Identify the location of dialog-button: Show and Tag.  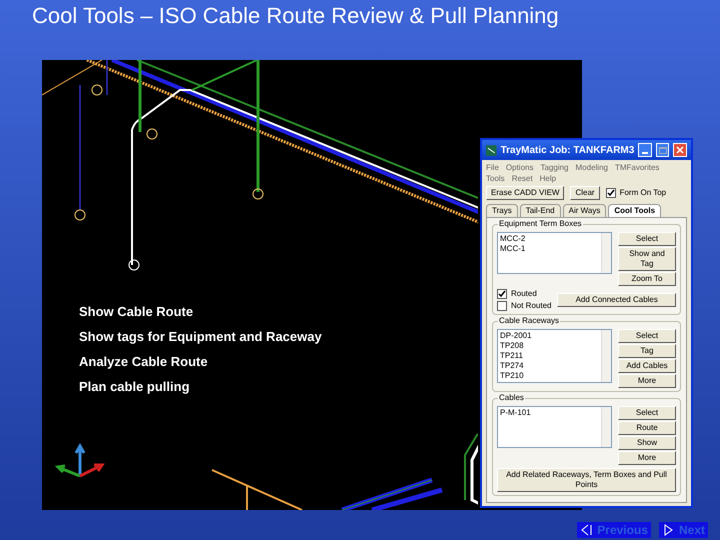
(647, 259).